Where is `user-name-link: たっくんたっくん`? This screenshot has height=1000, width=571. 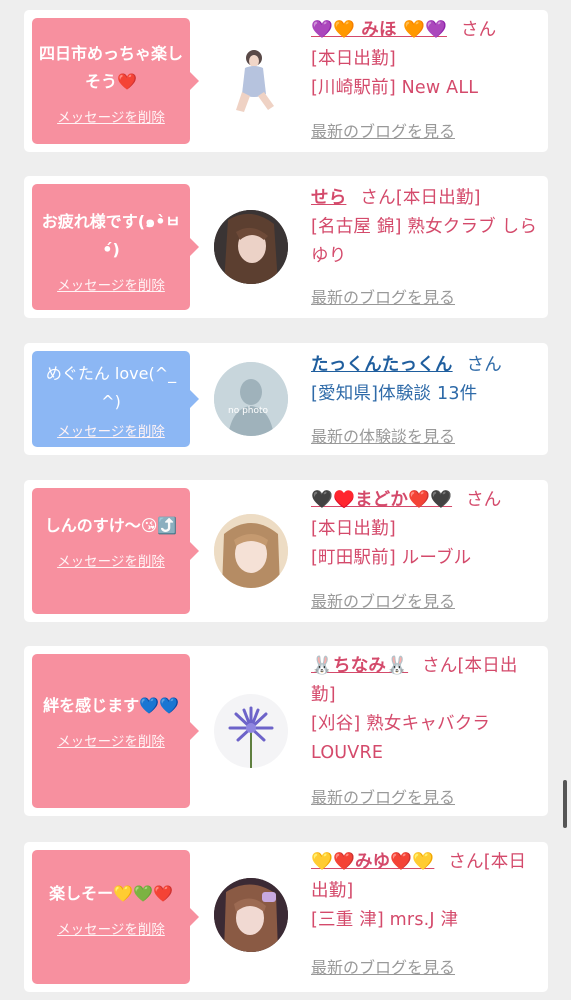 user-name-link: たっくんたっくん is located at coordinates (382, 365).